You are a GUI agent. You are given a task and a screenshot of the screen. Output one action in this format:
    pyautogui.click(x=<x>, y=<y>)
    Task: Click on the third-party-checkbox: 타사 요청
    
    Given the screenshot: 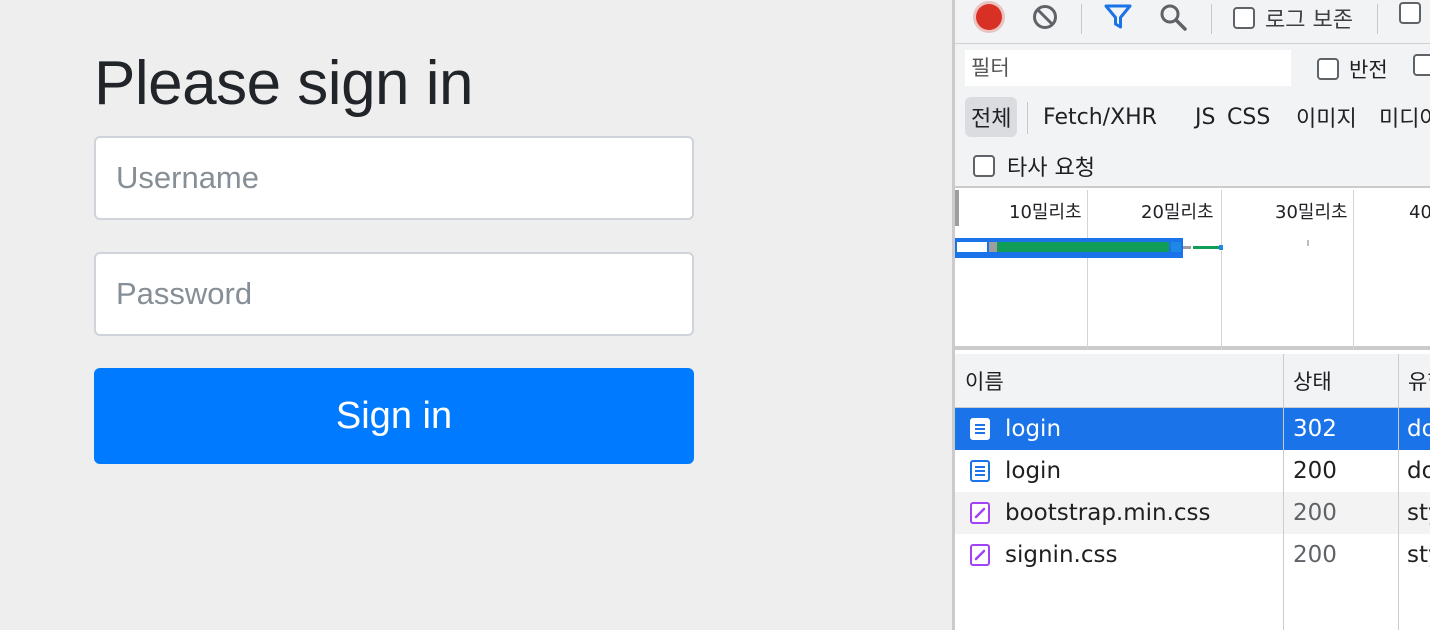 What is the action you would take?
    pyautogui.click(x=1034, y=166)
    